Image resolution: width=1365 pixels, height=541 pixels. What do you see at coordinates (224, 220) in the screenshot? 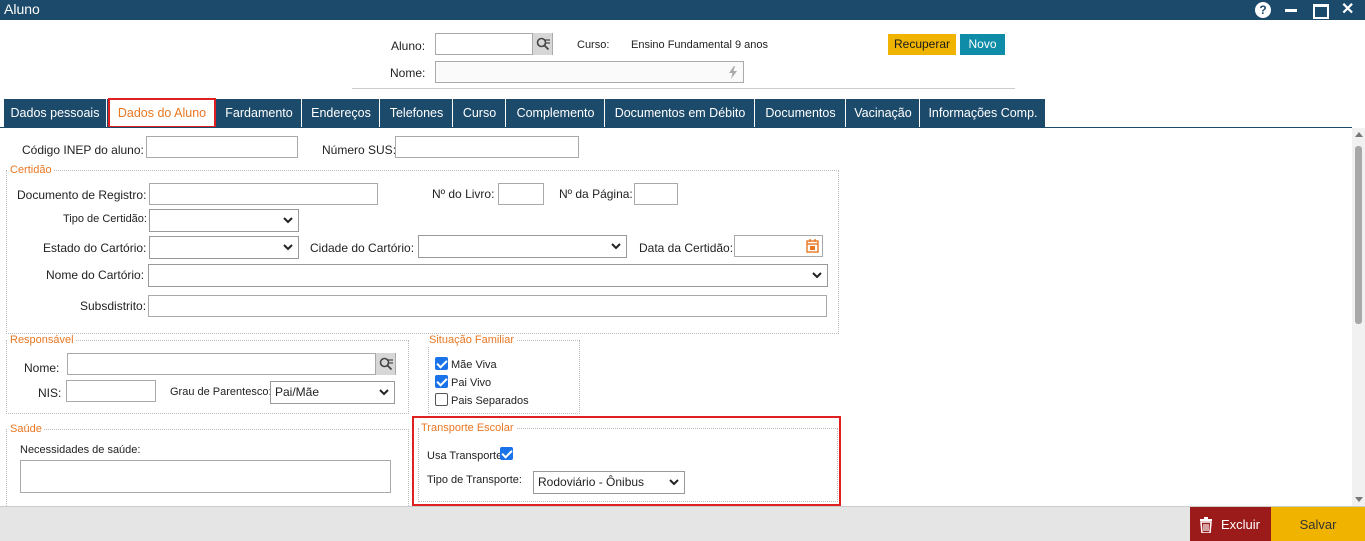
I see `tipo-certidao-select` at bounding box center [224, 220].